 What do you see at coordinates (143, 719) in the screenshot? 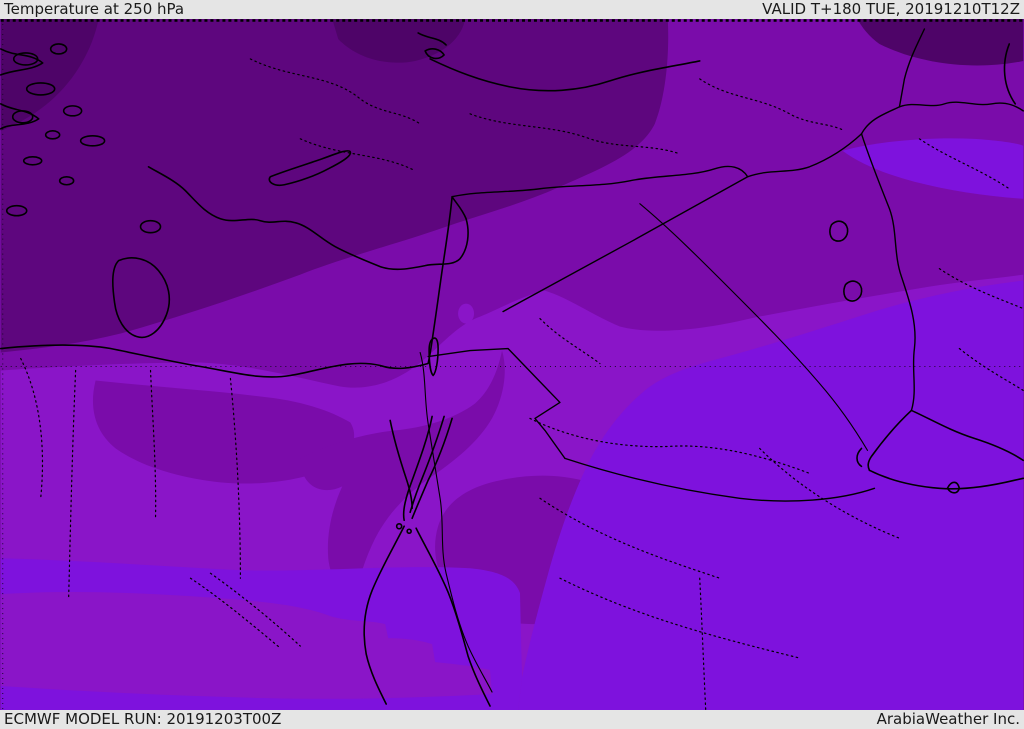
I see `model-run-label: ECMWF MODEL RUN: 20191203T00Z` at bounding box center [143, 719].